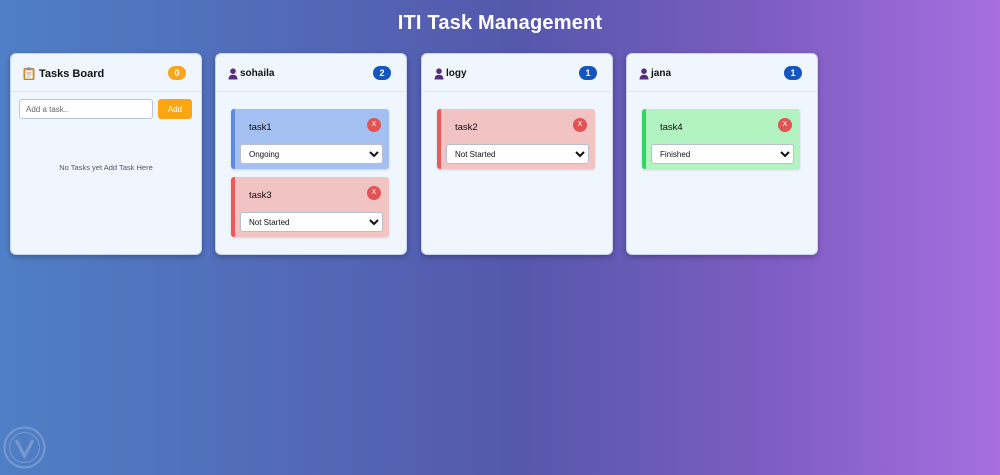 The width and height of the screenshot is (1000, 475). What do you see at coordinates (260, 195) in the screenshot?
I see `task-name: task3` at bounding box center [260, 195].